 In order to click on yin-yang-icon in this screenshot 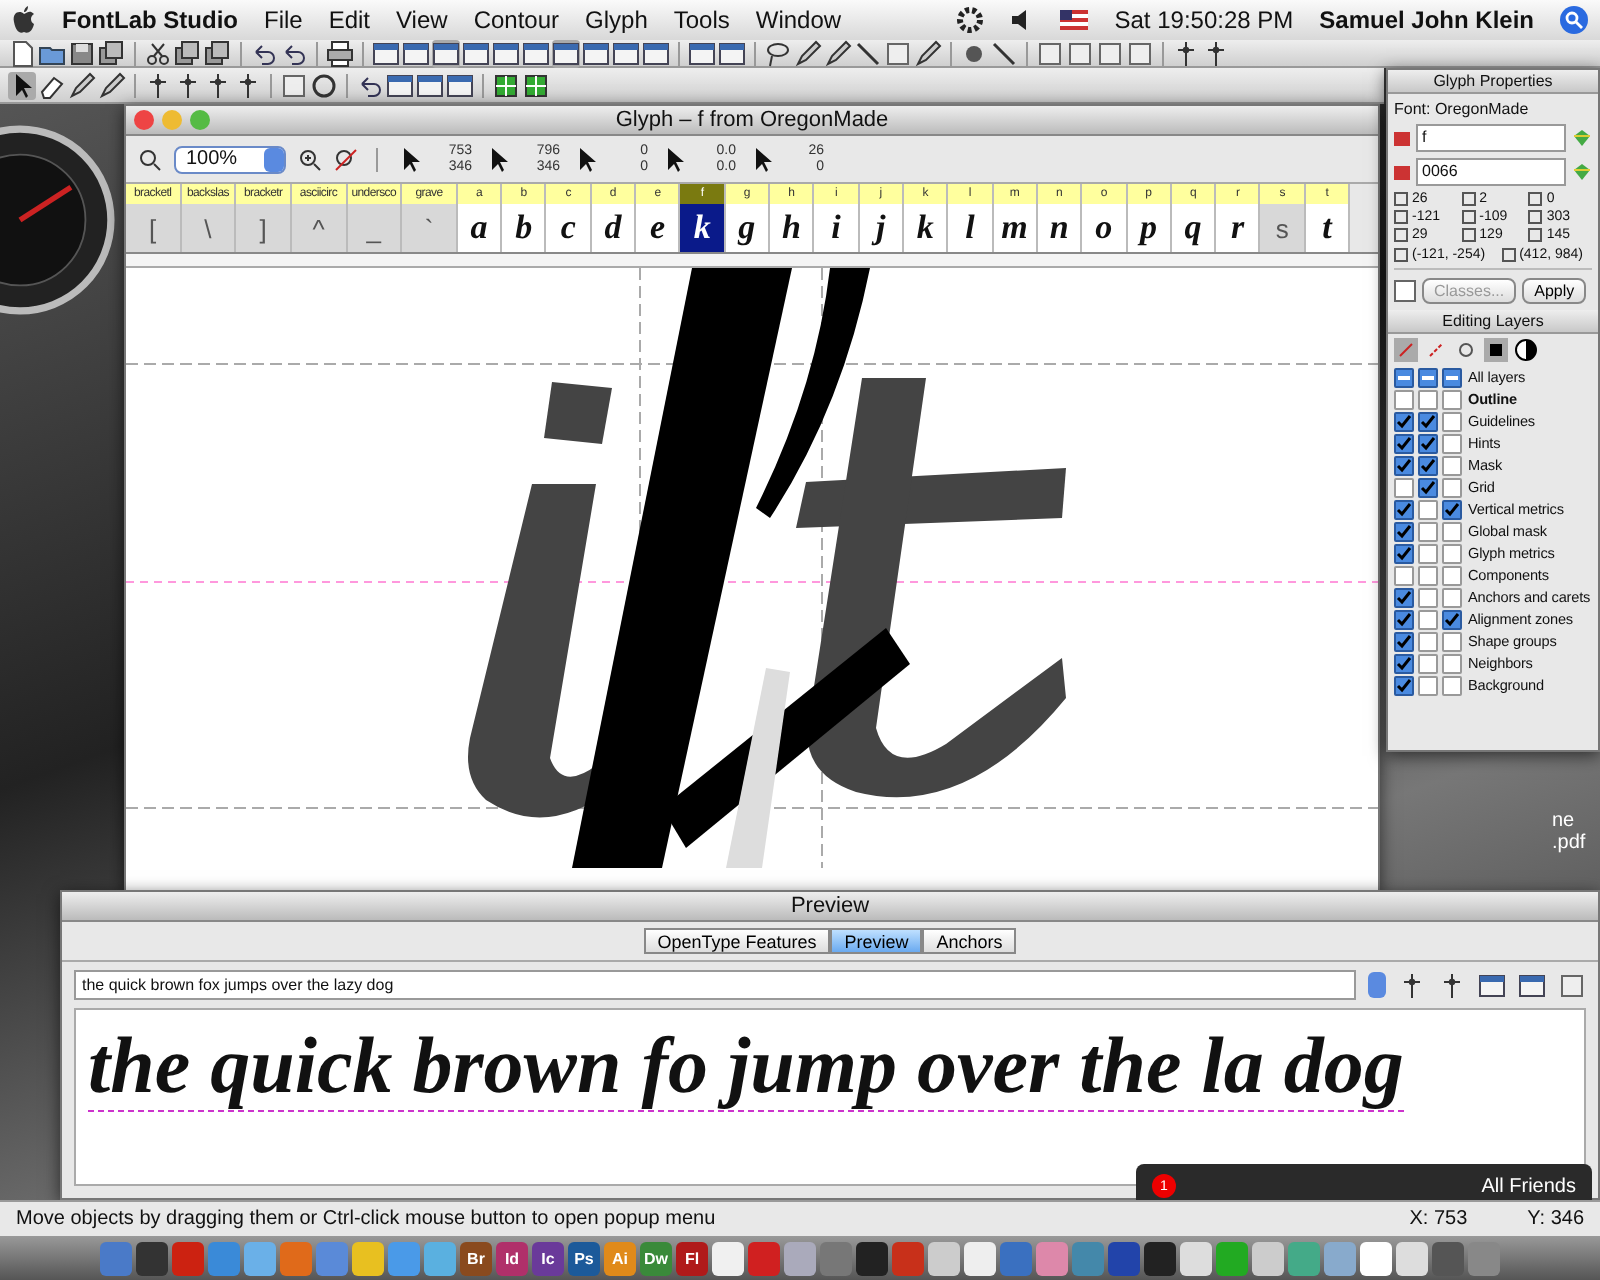, I will do `click(1526, 350)`.